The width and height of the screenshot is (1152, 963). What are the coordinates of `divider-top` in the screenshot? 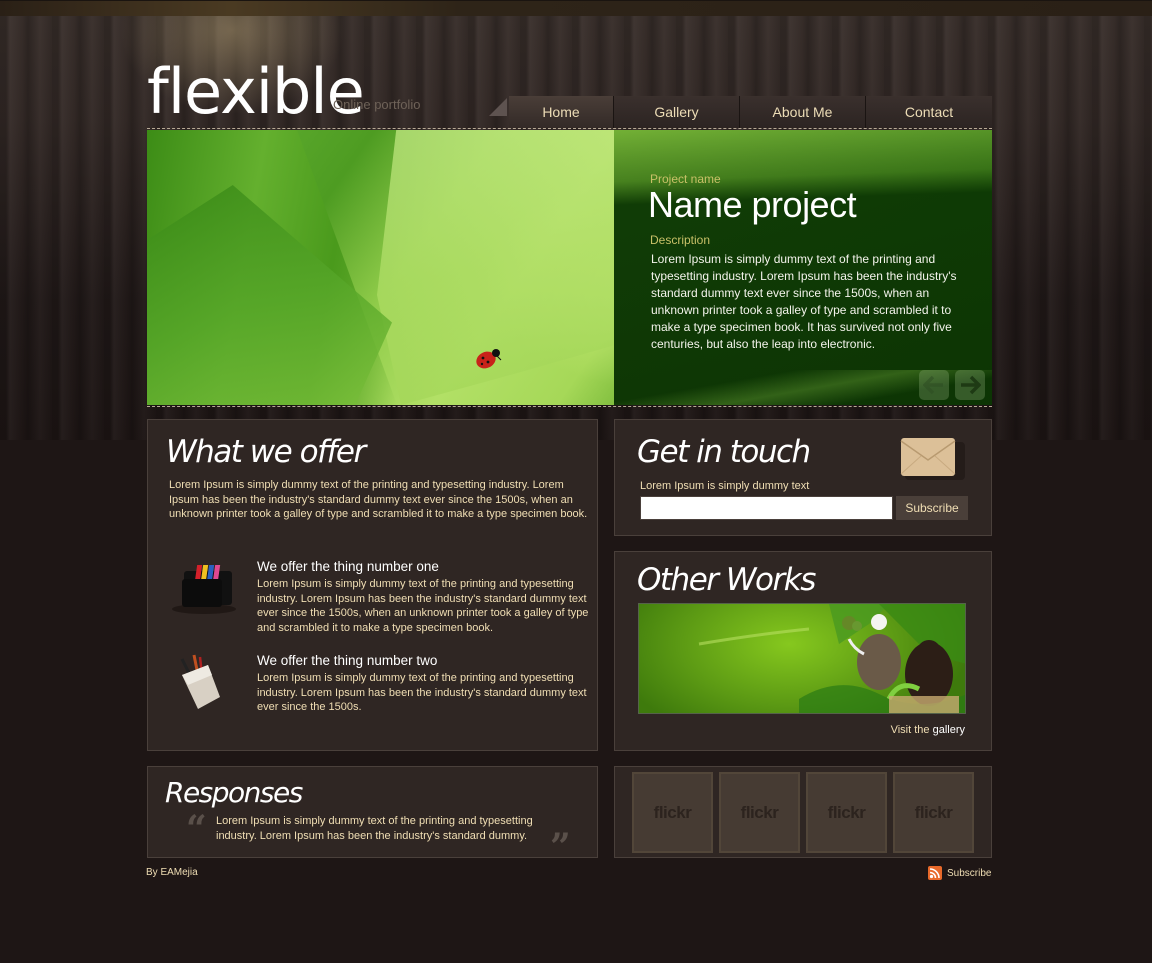 It's located at (569, 128).